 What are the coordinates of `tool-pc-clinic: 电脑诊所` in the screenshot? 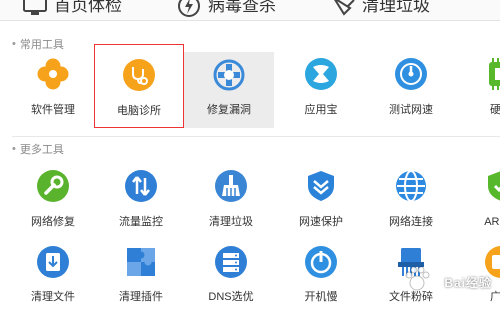 It's located at (139, 86).